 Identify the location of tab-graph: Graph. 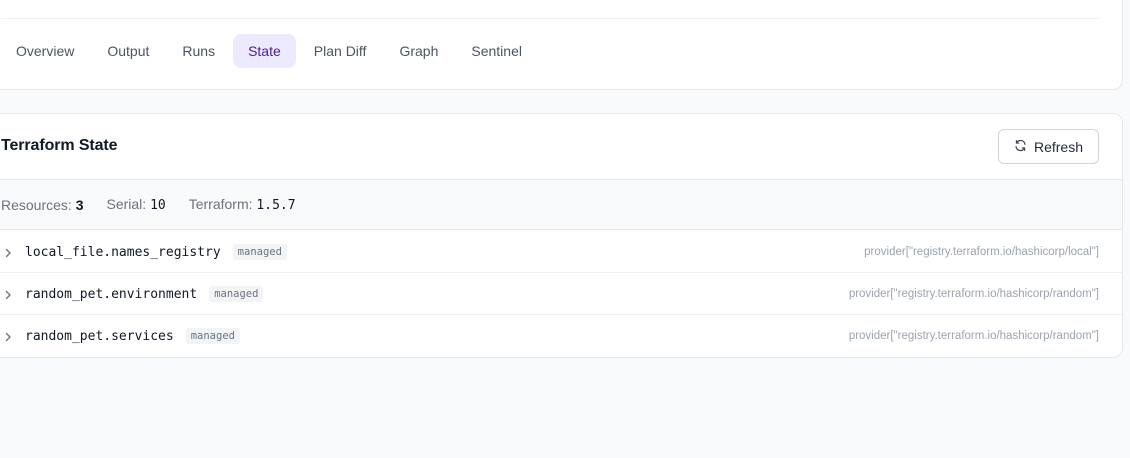
(418, 51).